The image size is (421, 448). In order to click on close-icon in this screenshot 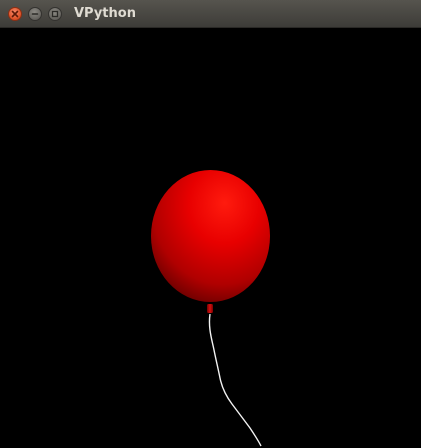, I will do `click(15, 14)`.